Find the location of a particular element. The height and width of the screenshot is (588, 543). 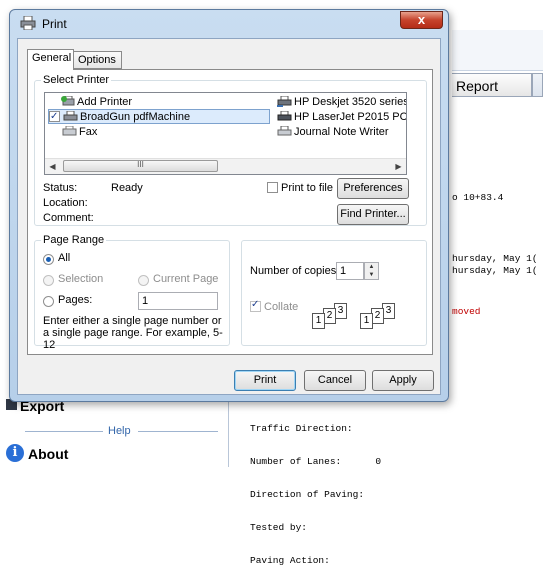

printer-item-hp-deskjet: HP Deskjet 3520 series is located at coordinates (342, 102).